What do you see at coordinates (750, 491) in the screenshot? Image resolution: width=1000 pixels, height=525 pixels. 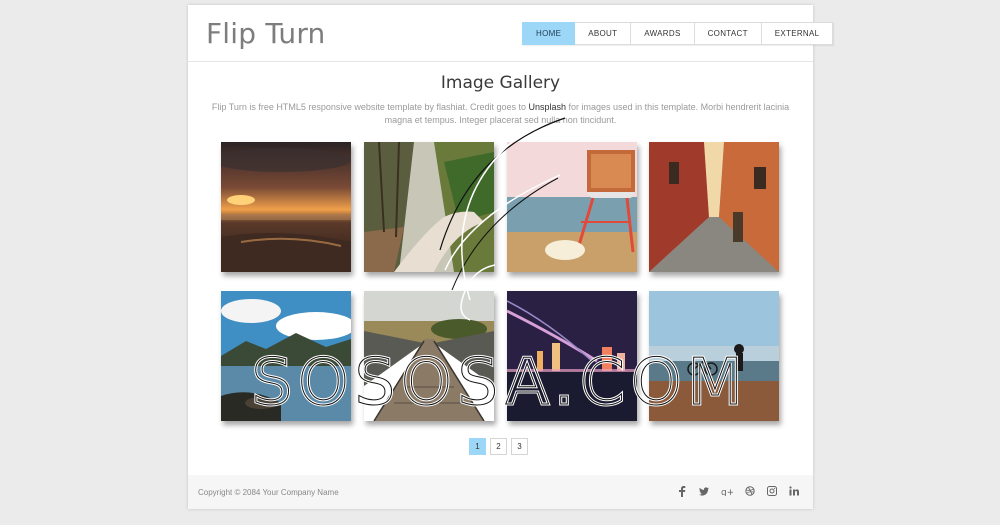 I see `dribbble-icon` at bounding box center [750, 491].